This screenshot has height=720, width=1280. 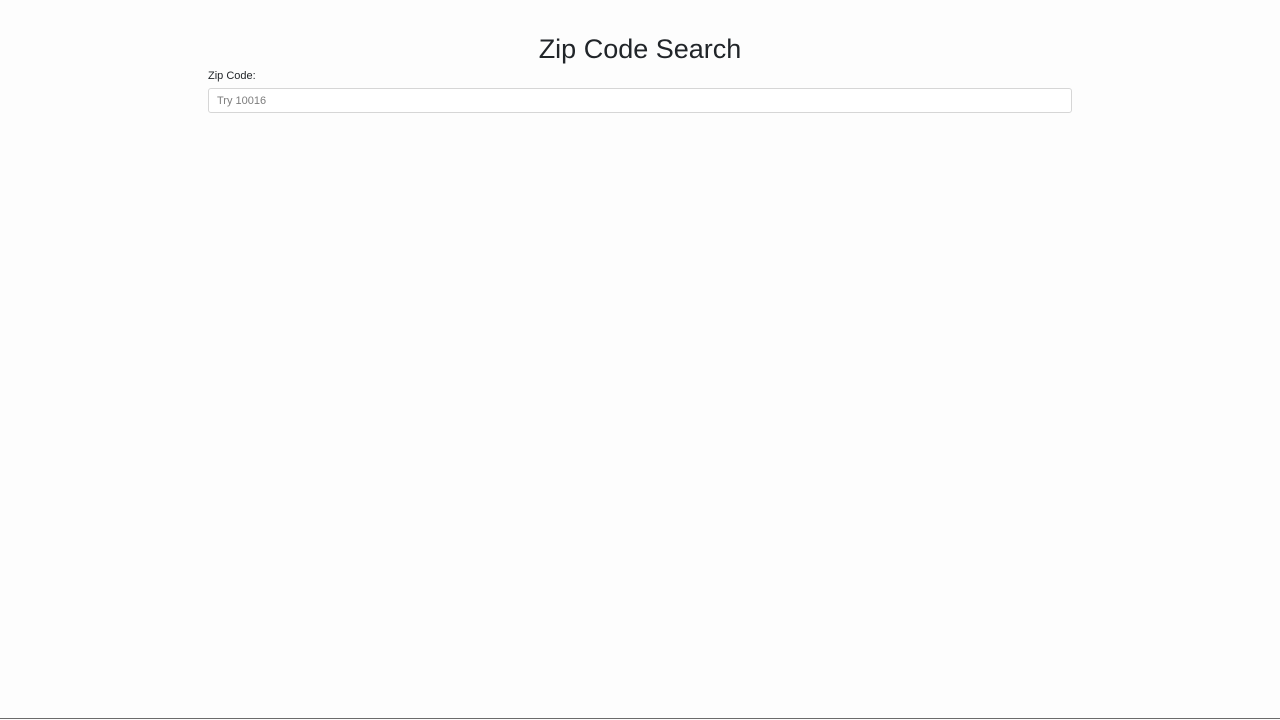 I want to click on page-title: Zip Code Search, so click(x=640, y=49).